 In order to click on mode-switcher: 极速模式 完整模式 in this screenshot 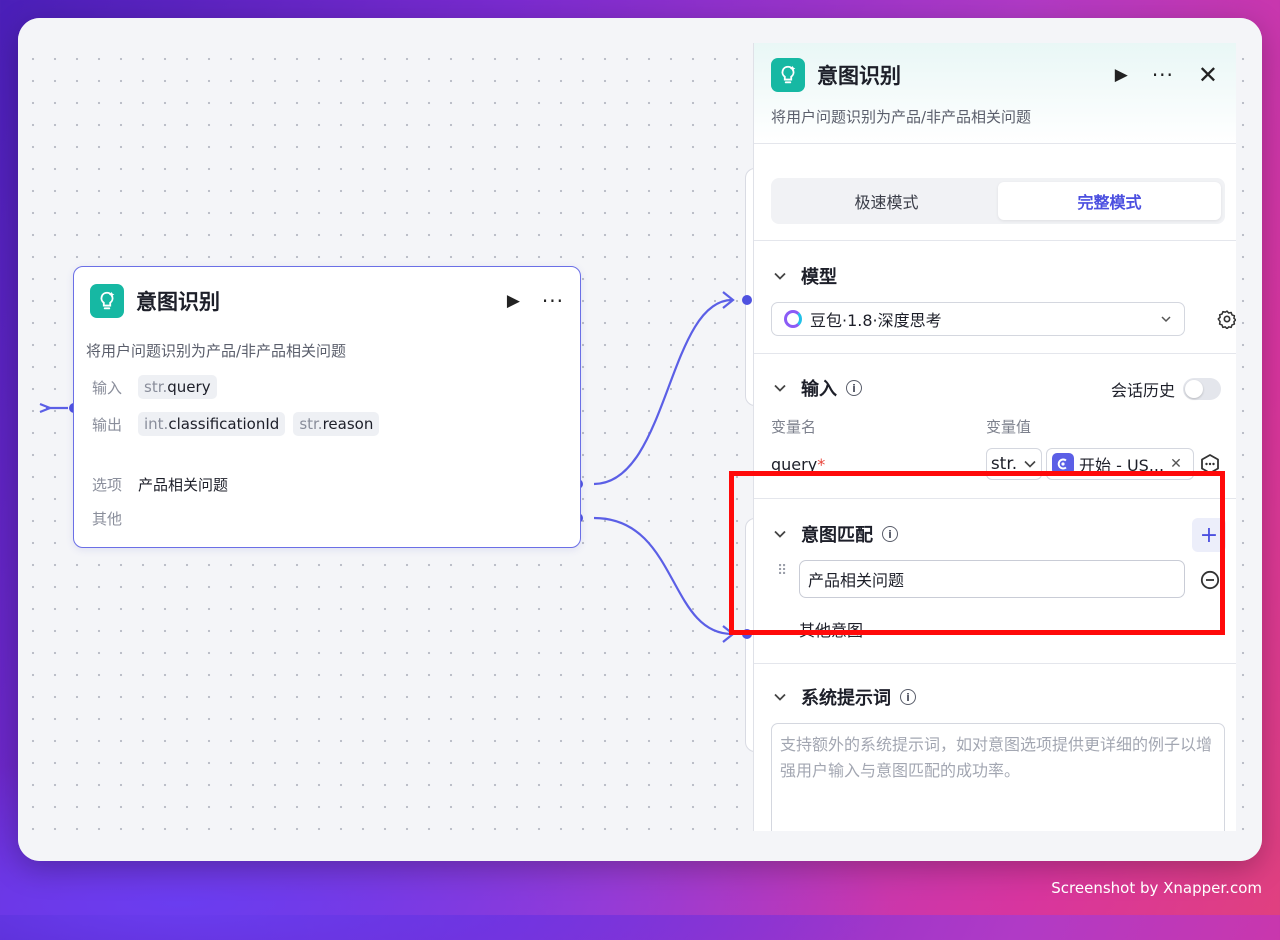, I will do `click(998, 201)`.